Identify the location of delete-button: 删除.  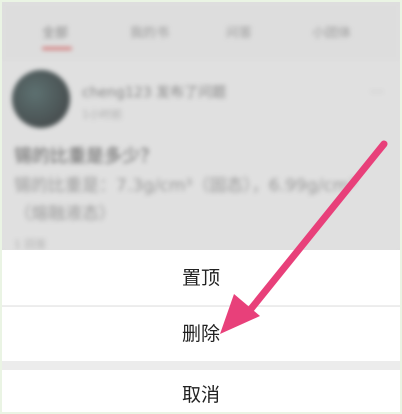
(201, 334).